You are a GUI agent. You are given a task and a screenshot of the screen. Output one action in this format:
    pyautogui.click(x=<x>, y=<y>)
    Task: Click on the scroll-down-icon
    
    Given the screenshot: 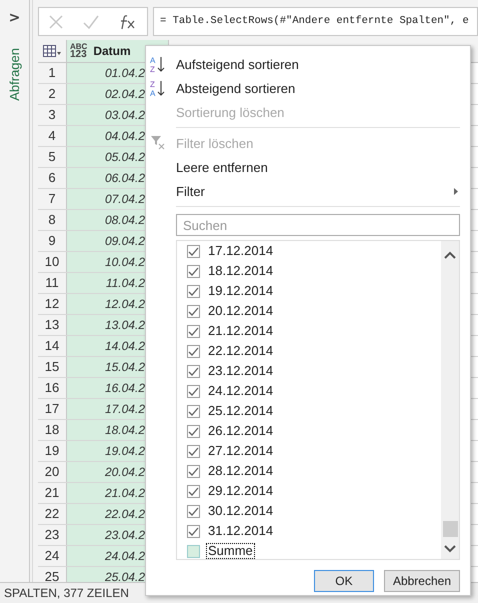 What is the action you would take?
    pyautogui.click(x=450, y=549)
    